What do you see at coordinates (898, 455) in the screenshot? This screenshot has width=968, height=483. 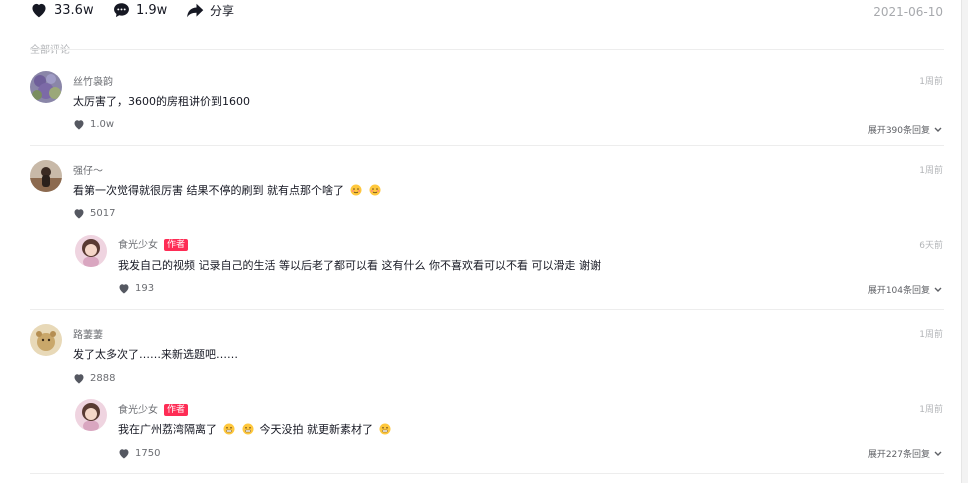 I see `expand-replies-label: 展开227条回复` at bounding box center [898, 455].